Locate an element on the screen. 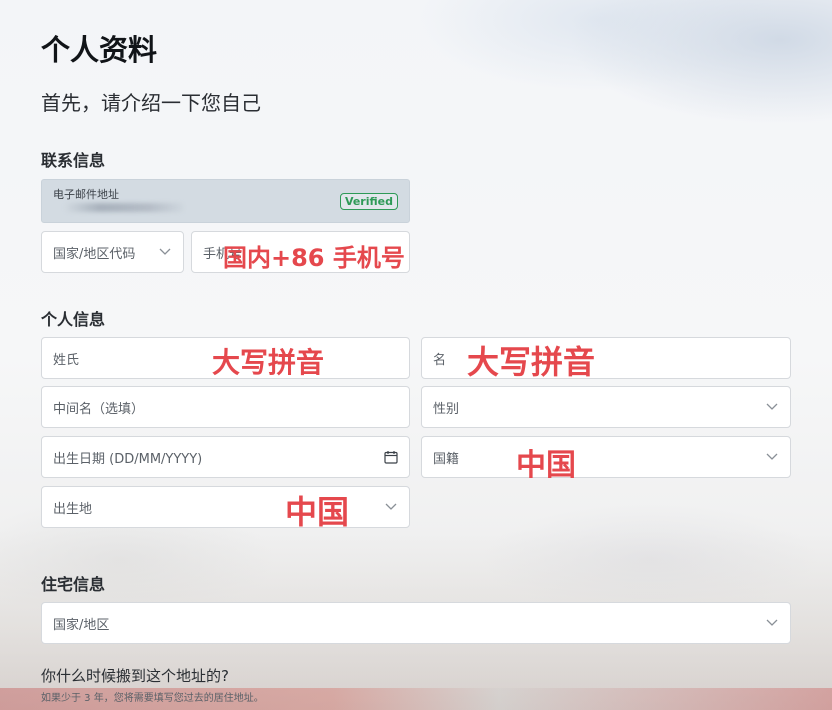 This screenshot has width=832, height=710. gender-placeholder: 性别 is located at coordinates (446, 409).